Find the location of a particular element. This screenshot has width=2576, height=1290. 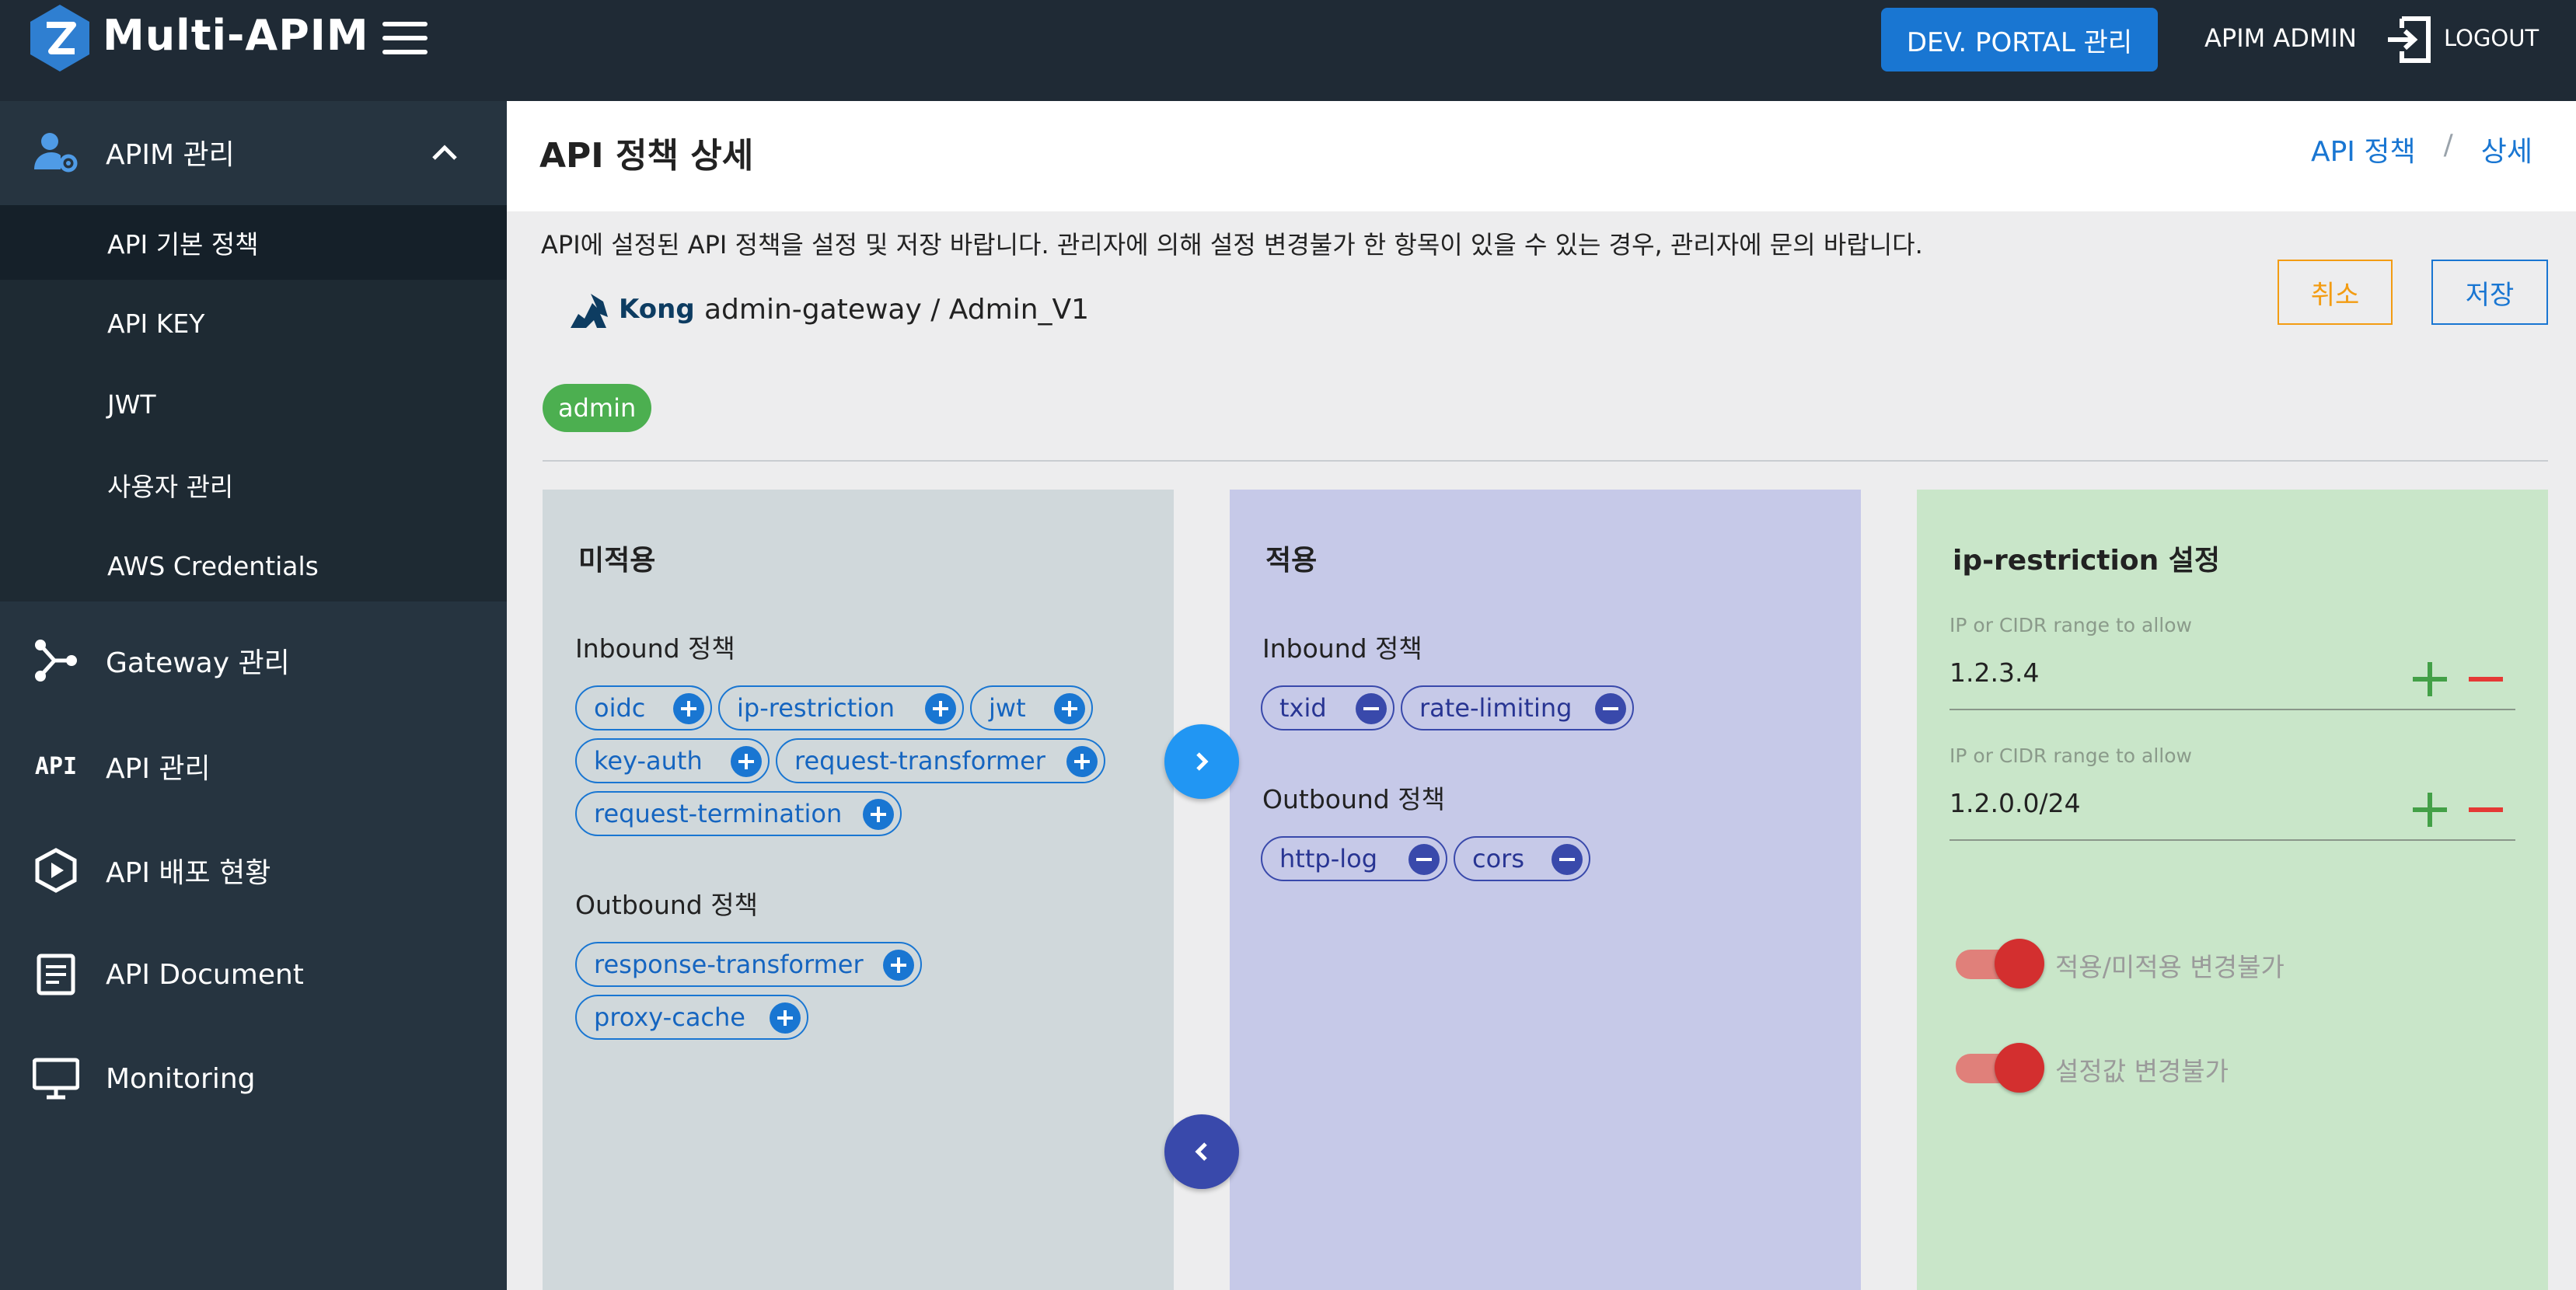

chip-label: rate-limiting is located at coordinates (1496, 708).